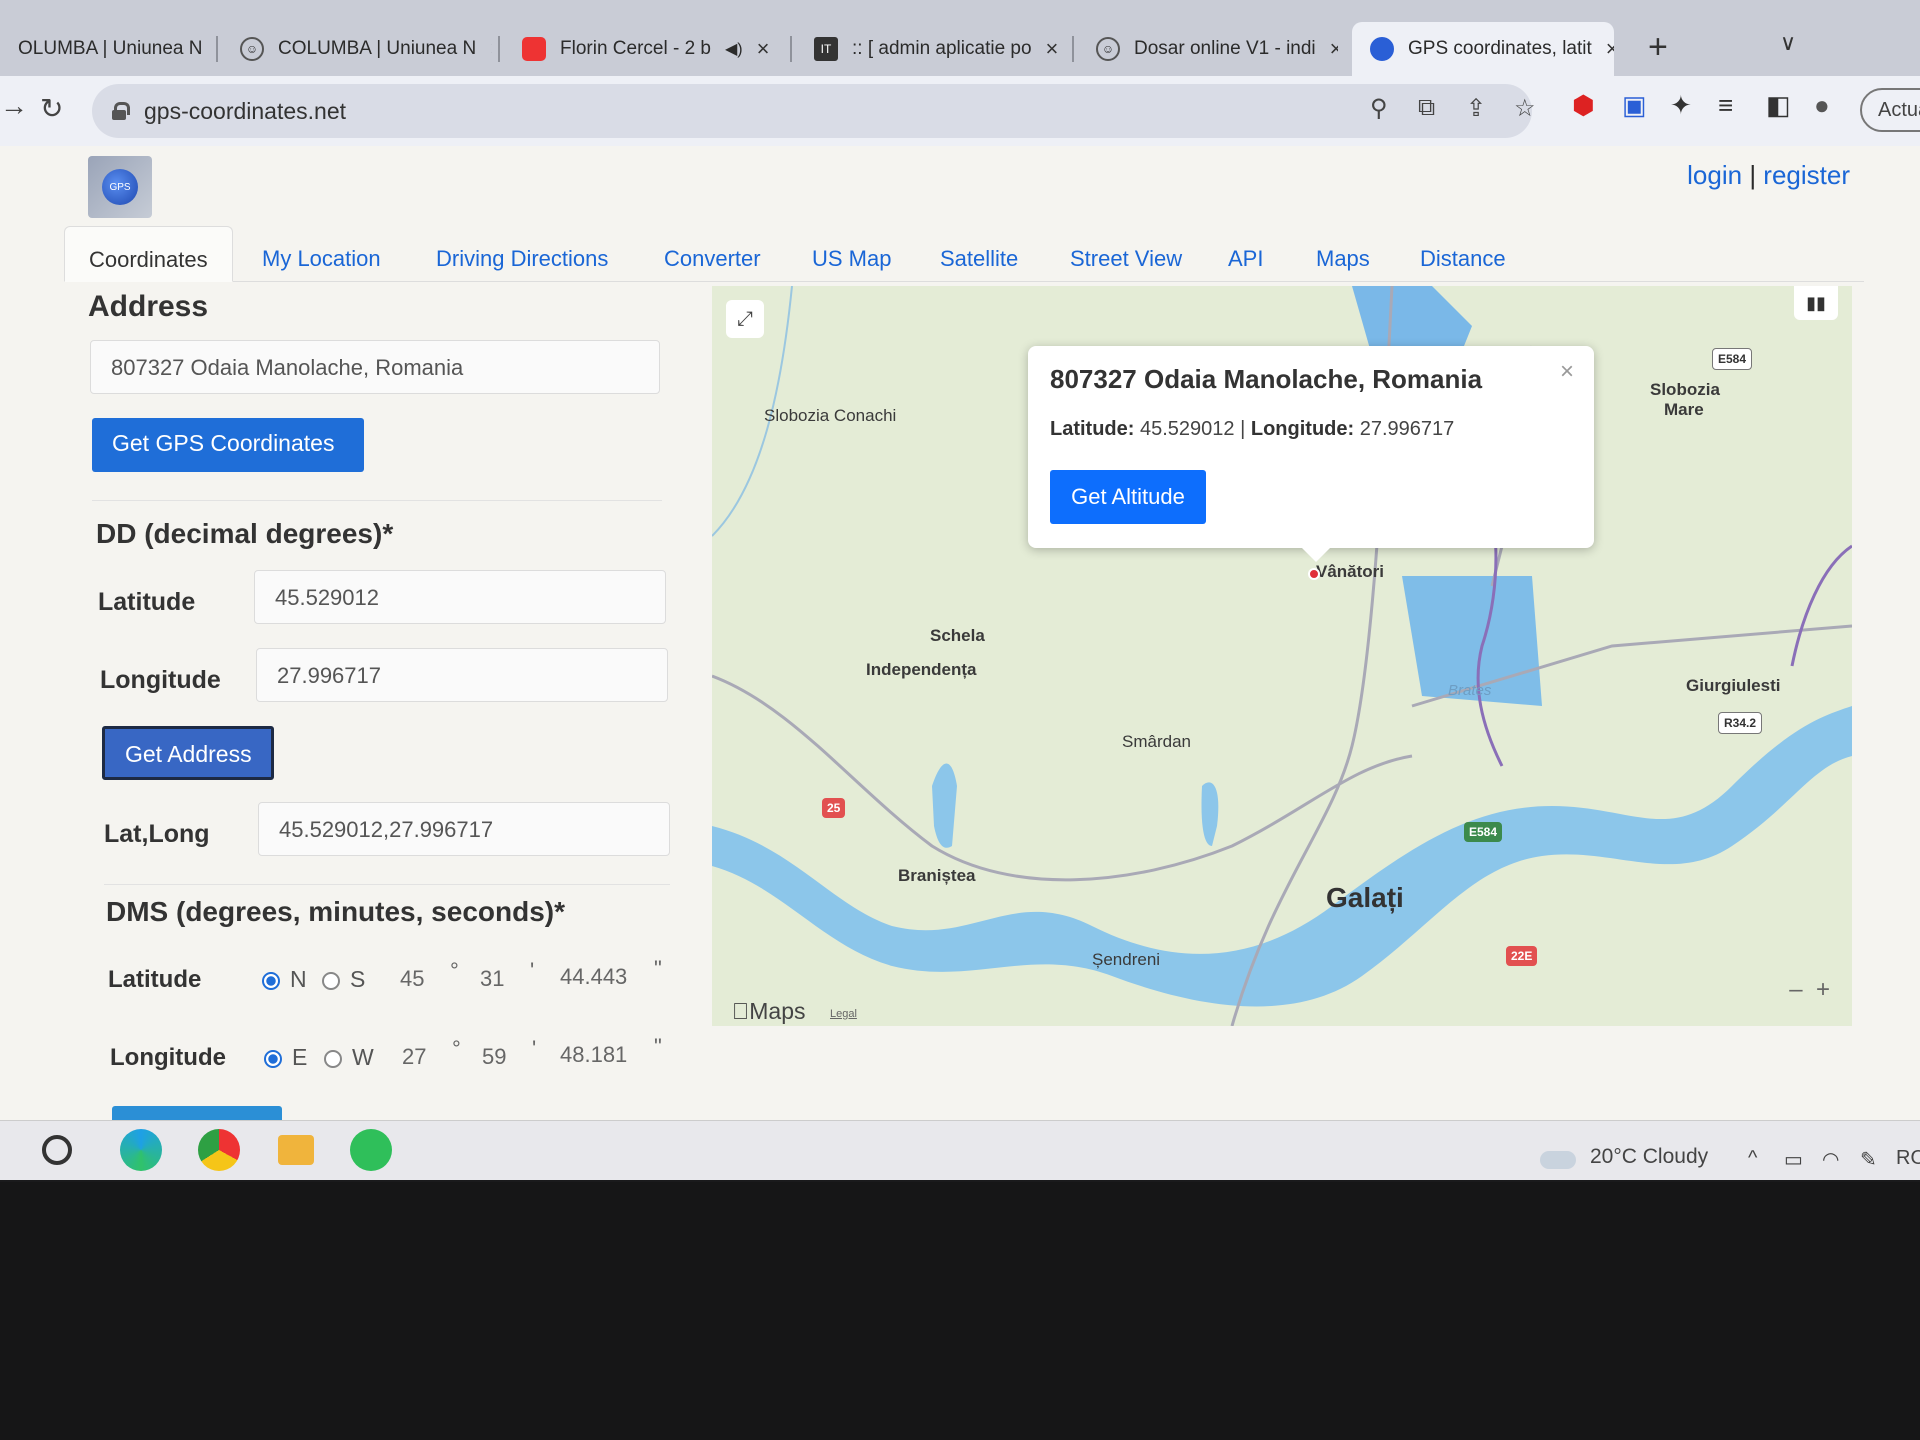 The width and height of the screenshot is (1920, 1440). What do you see at coordinates (377, 48) in the screenshot?
I see `tab-title: COLUMBA | Uniunea N` at bounding box center [377, 48].